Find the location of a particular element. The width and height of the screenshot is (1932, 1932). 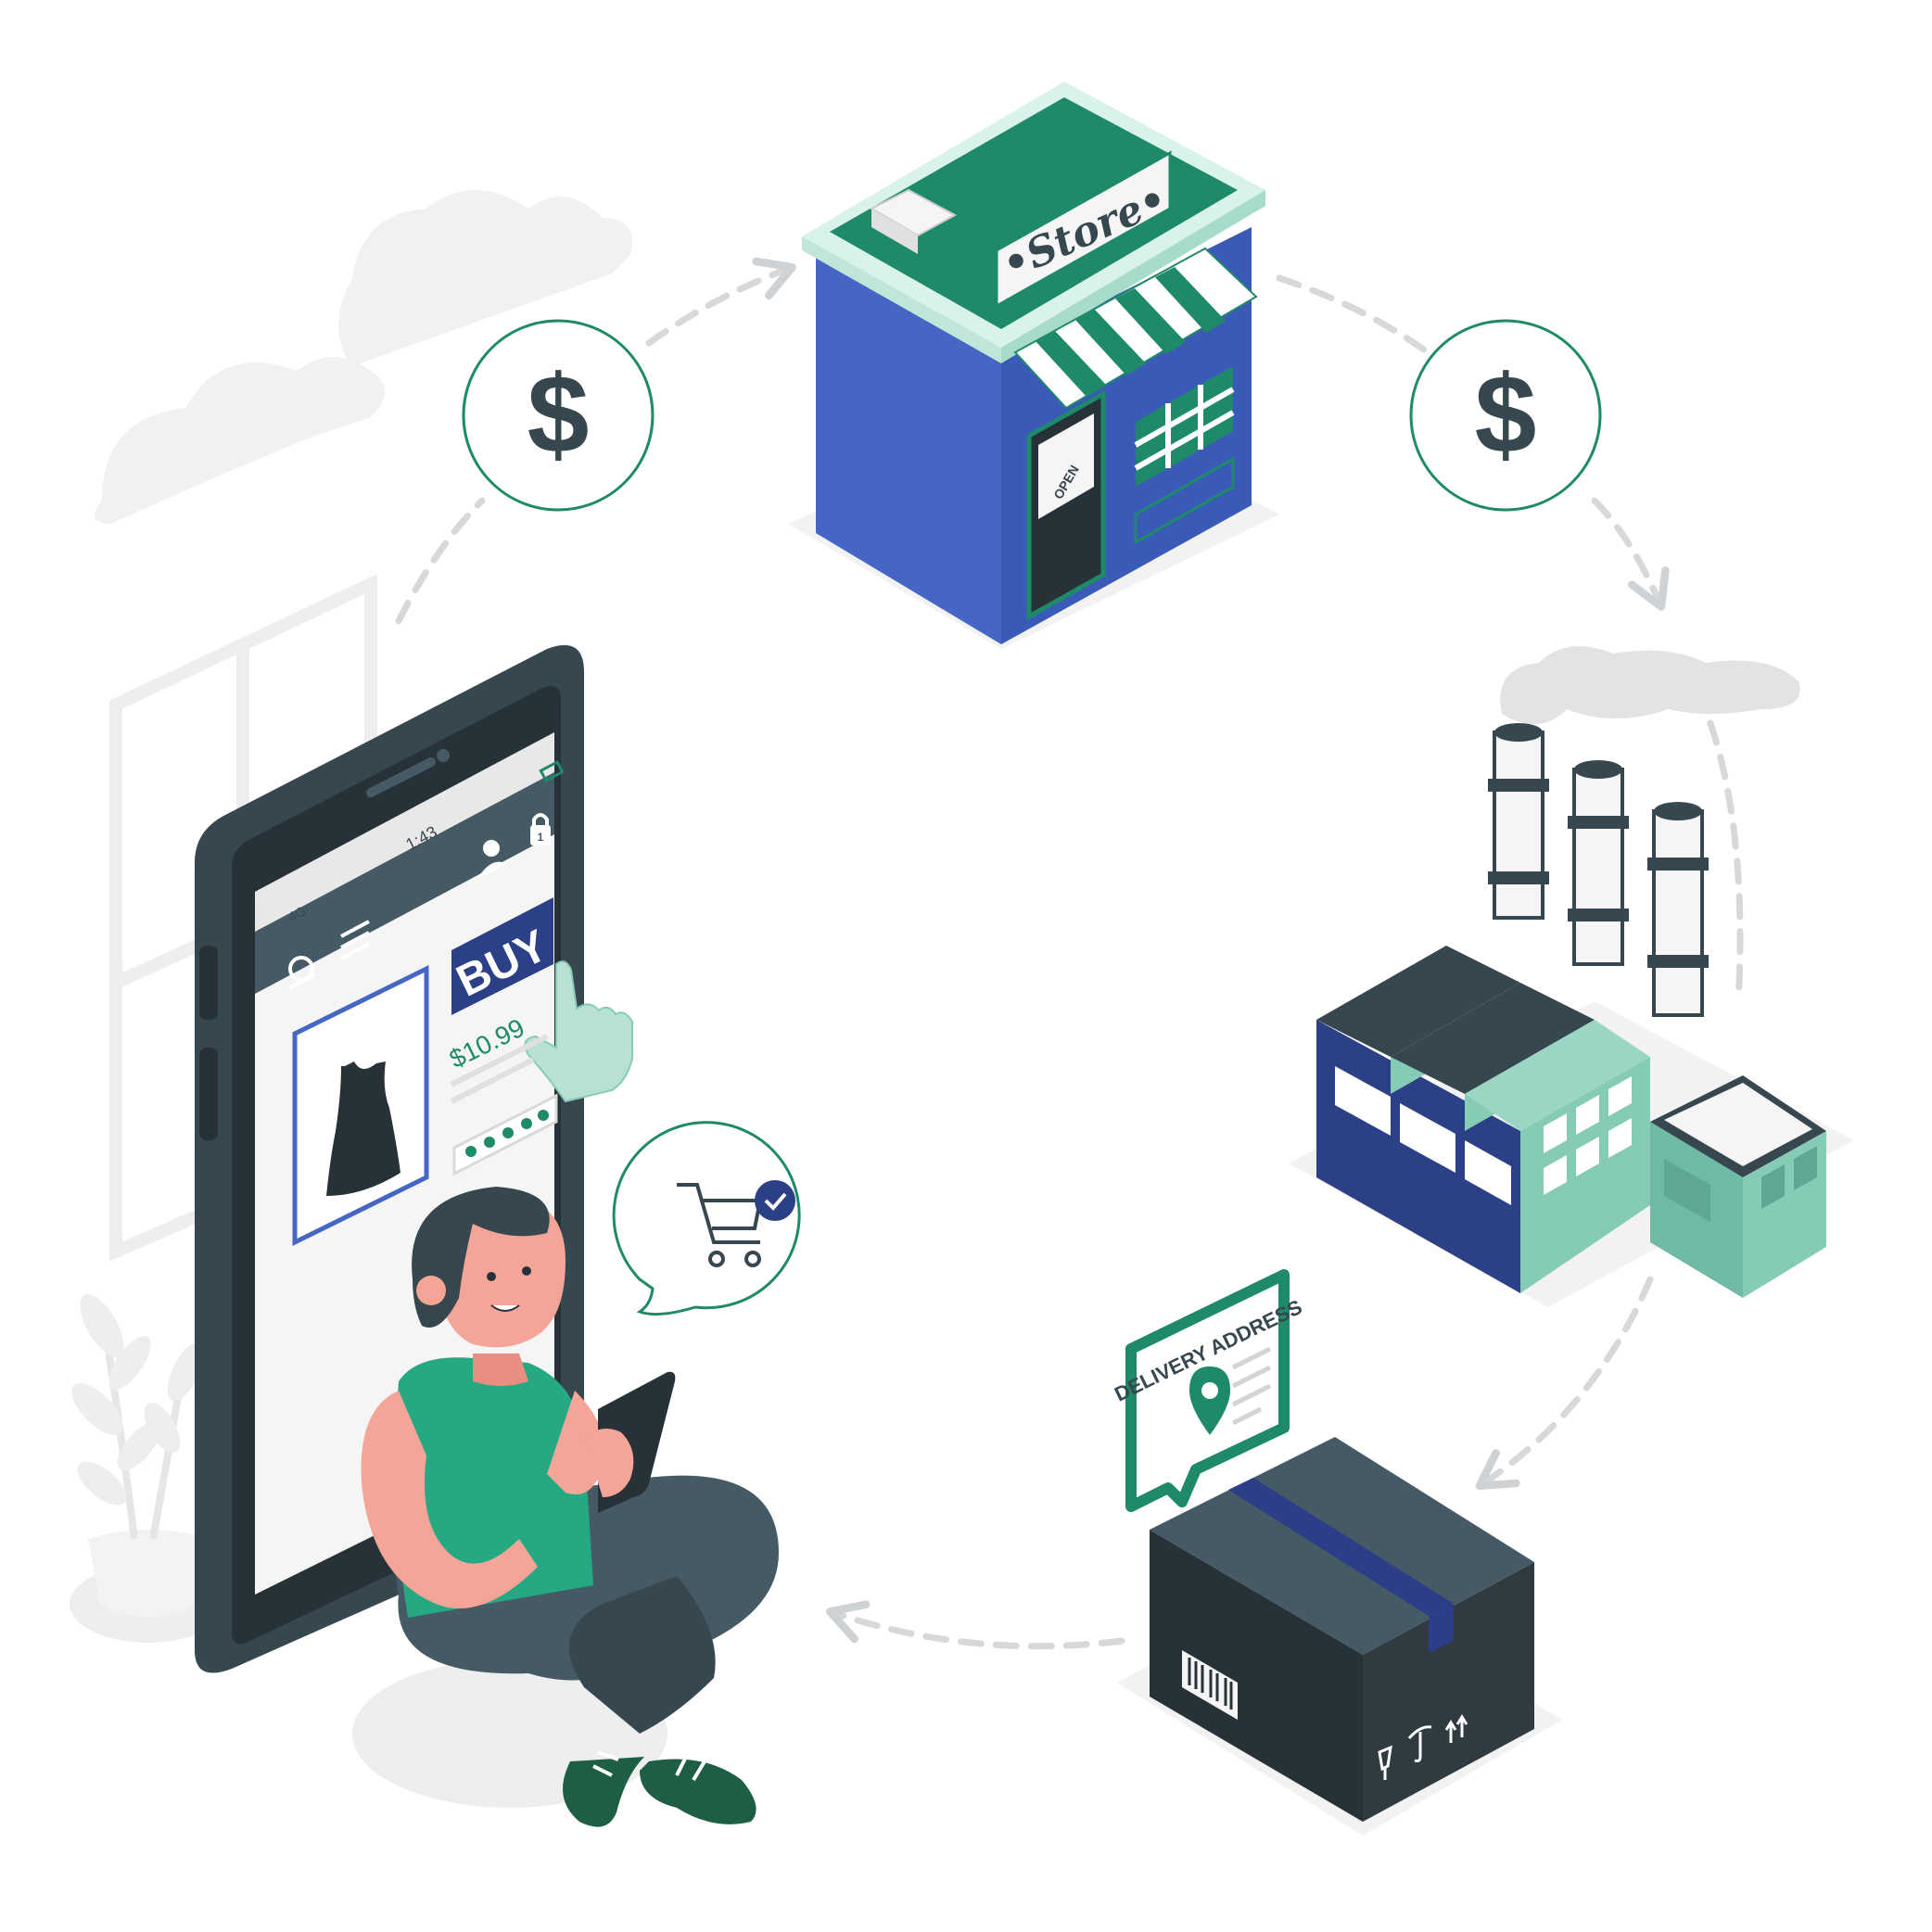

arrow-phone-to-payment is located at coordinates (440, 561).